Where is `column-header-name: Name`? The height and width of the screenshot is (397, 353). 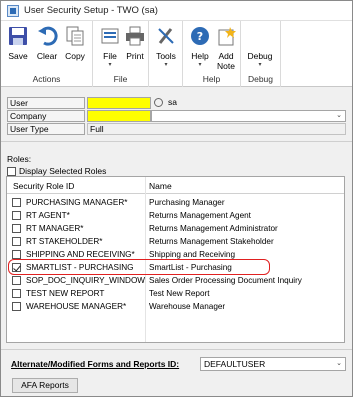
column-header-name: Name is located at coordinates (160, 186).